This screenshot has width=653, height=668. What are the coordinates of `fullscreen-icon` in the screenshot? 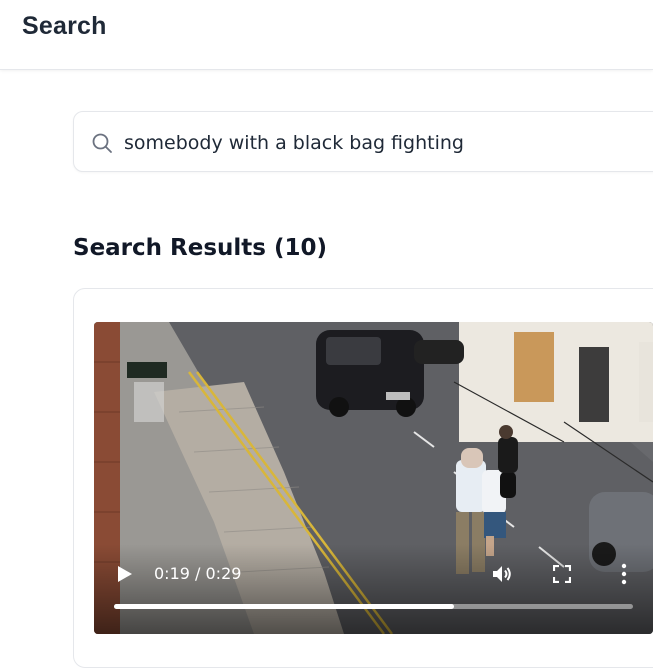 It's located at (562, 574).